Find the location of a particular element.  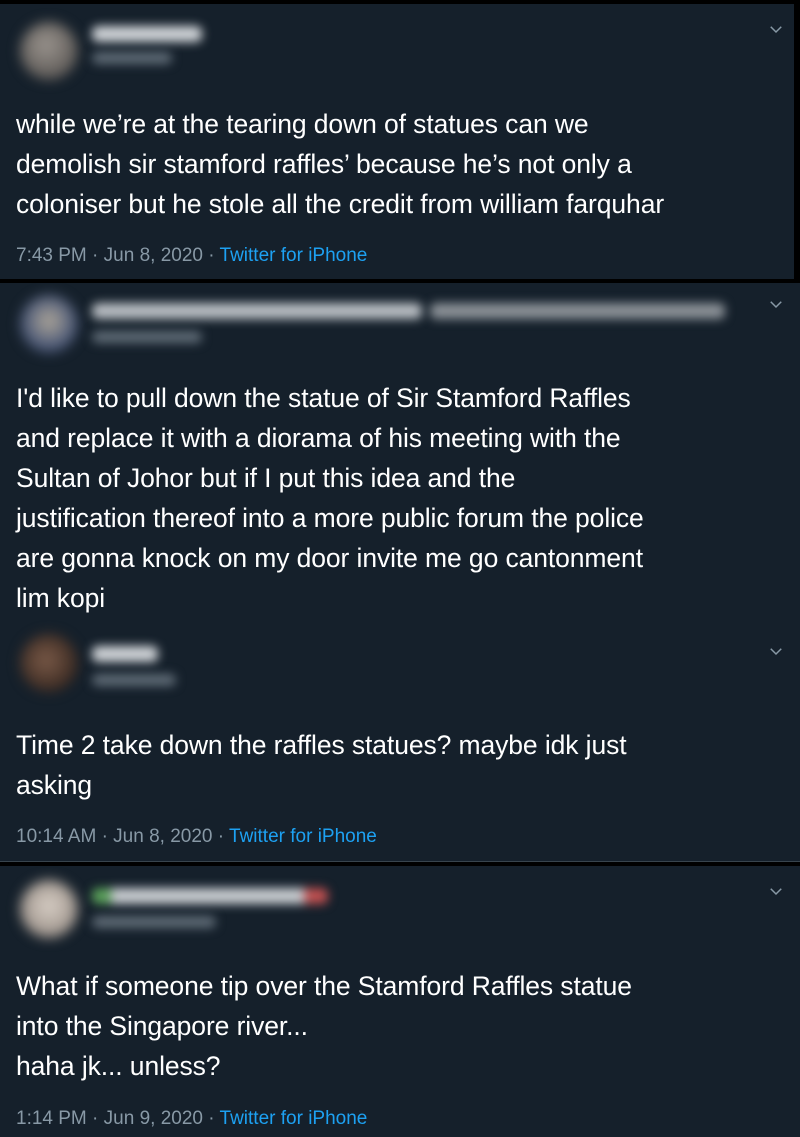

tweet-time: 1:14 PM is located at coordinates (51, 1118).